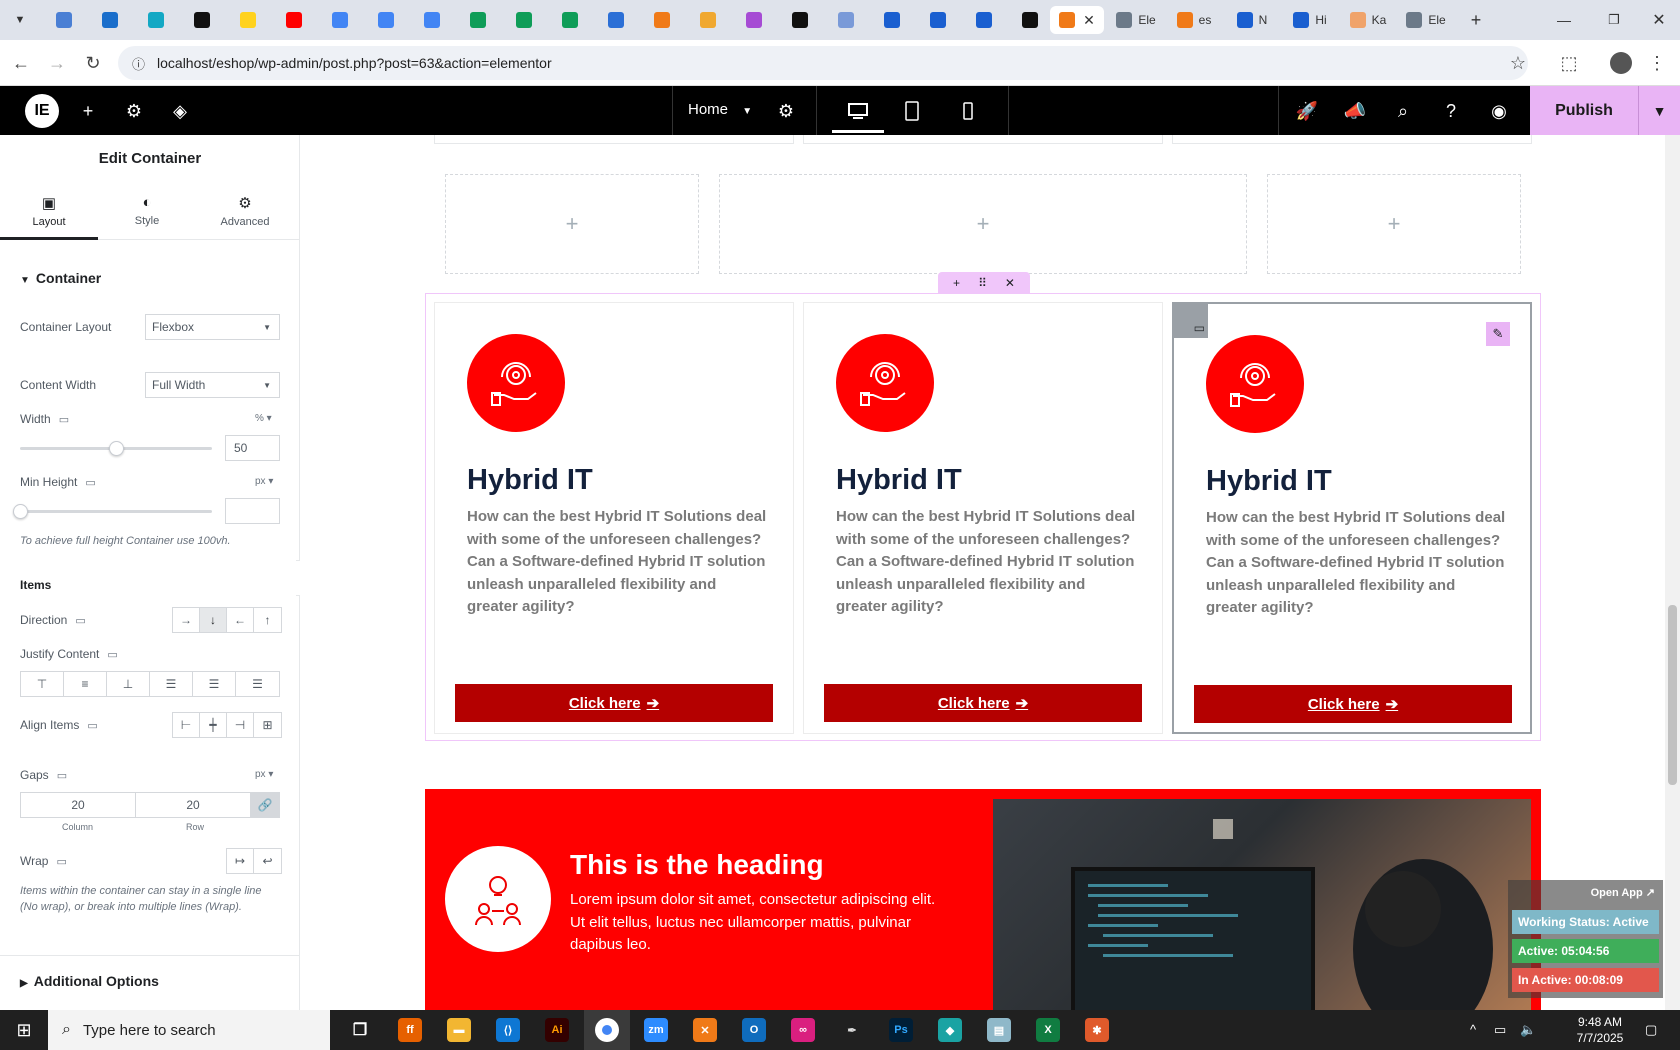  I want to click on width-unit-select: % ▾, so click(263, 418).